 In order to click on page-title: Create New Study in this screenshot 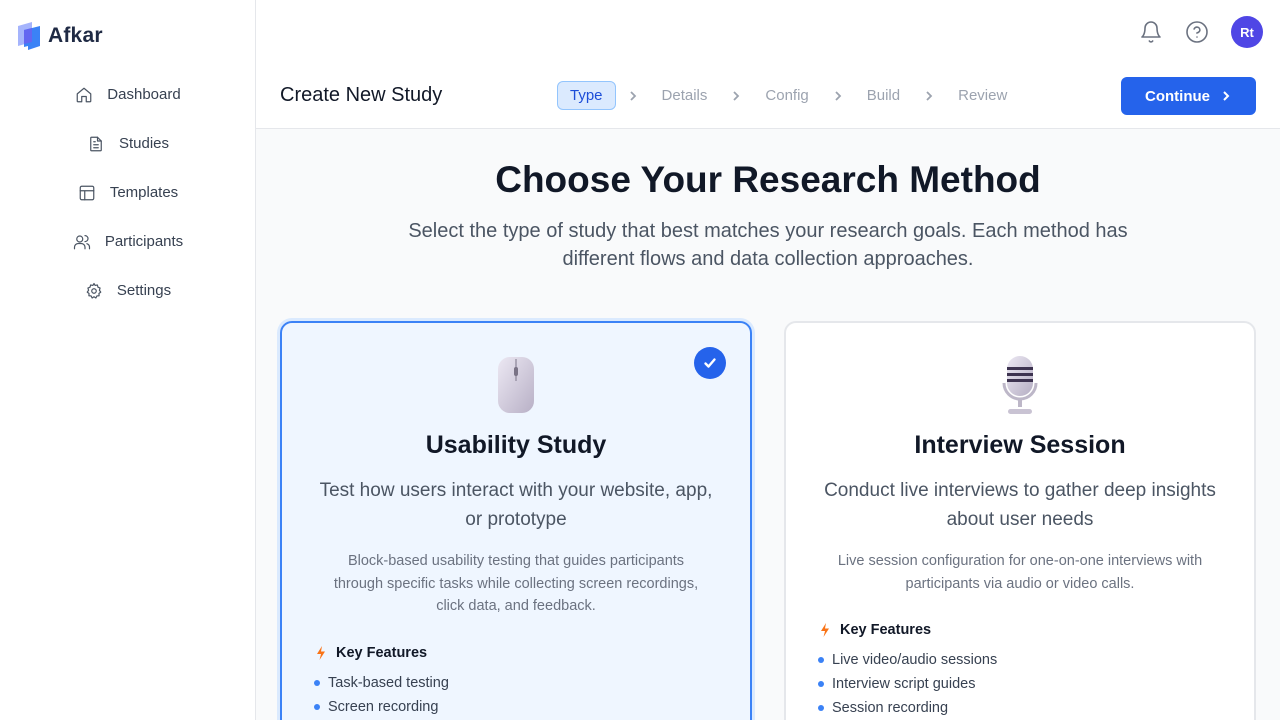, I will do `click(361, 95)`.